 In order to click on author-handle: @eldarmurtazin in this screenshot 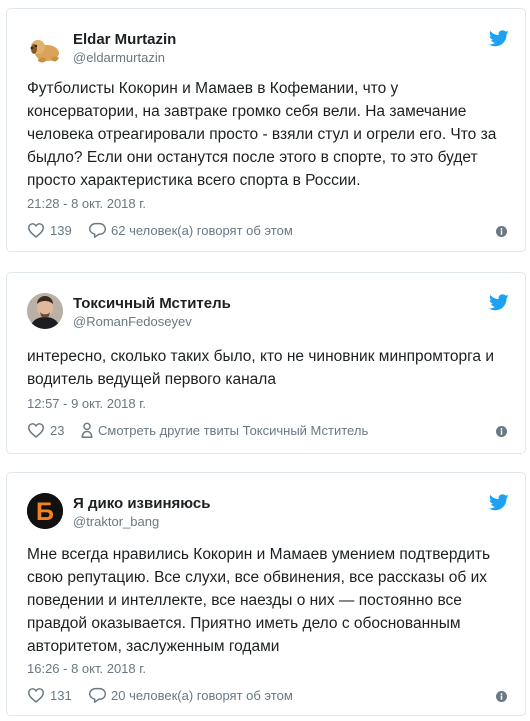, I will do `click(119, 57)`.